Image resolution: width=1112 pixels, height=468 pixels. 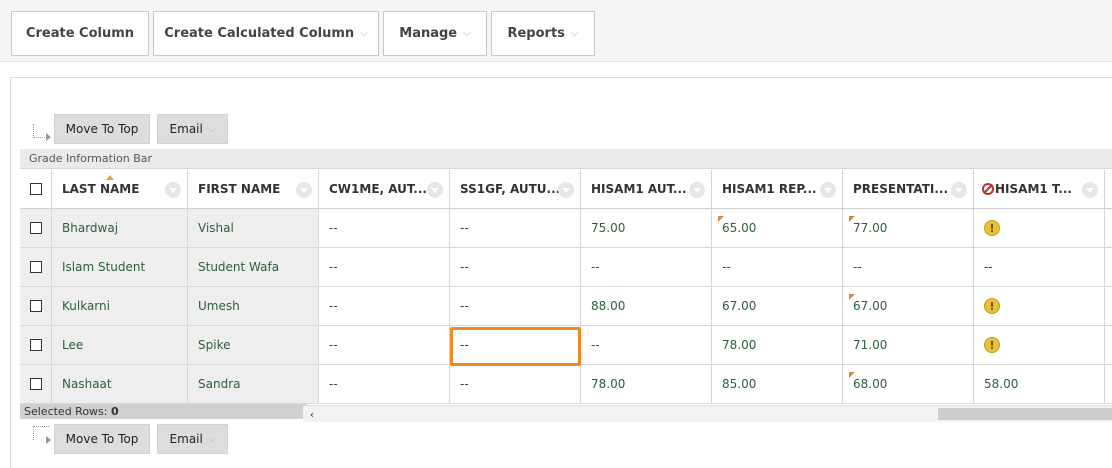 What do you see at coordinates (216, 228) in the screenshot?
I see `student-first-name: Vishal` at bounding box center [216, 228].